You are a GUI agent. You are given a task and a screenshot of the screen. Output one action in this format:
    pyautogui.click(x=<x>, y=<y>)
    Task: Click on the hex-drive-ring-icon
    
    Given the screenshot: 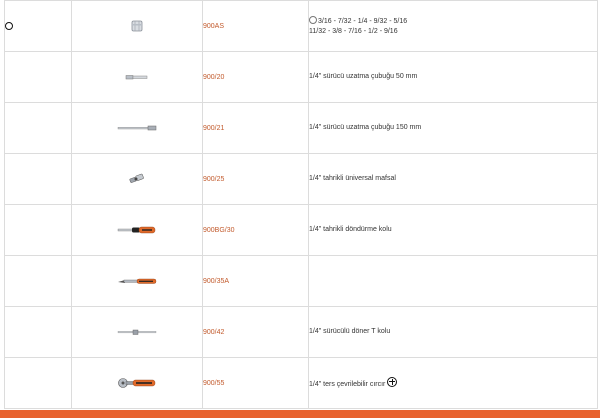 What is the action you would take?
    pyautogui.click(x=9, y=26)
    